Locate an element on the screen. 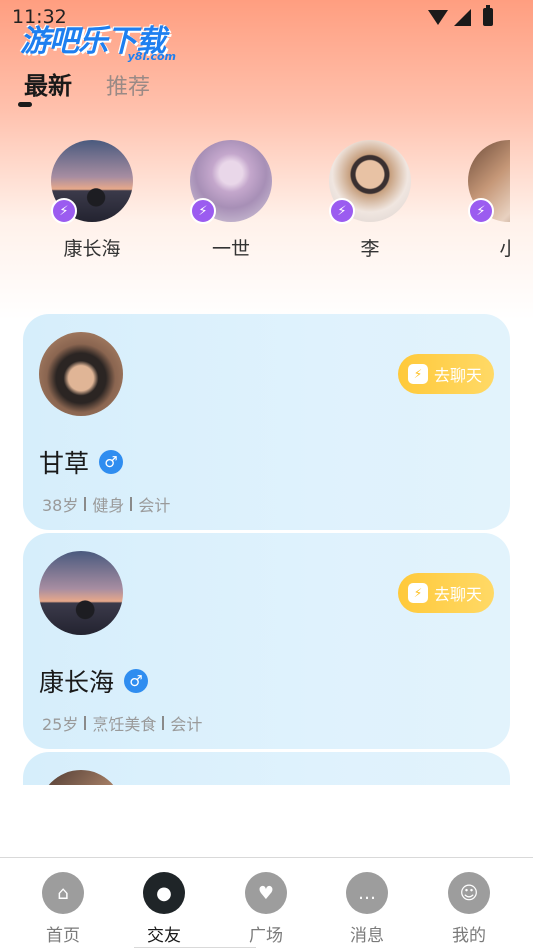 The width and height of the screenshot is (533, 948). home-icon: ⌂ is located at coordinates (63, 893).